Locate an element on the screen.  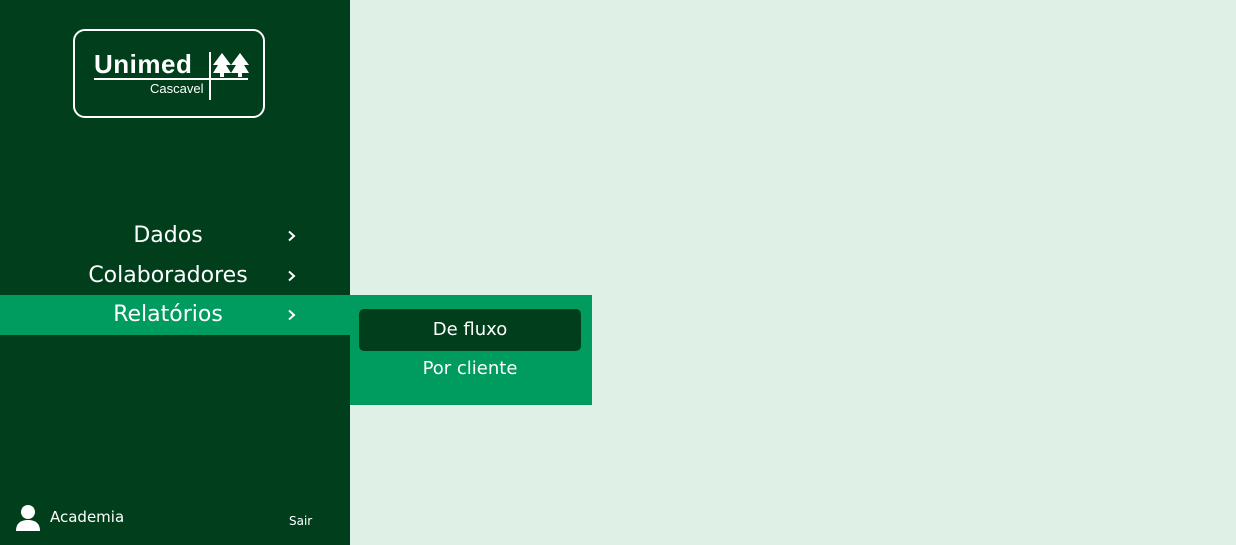
logo-underline is located at coordinates (171, 79).